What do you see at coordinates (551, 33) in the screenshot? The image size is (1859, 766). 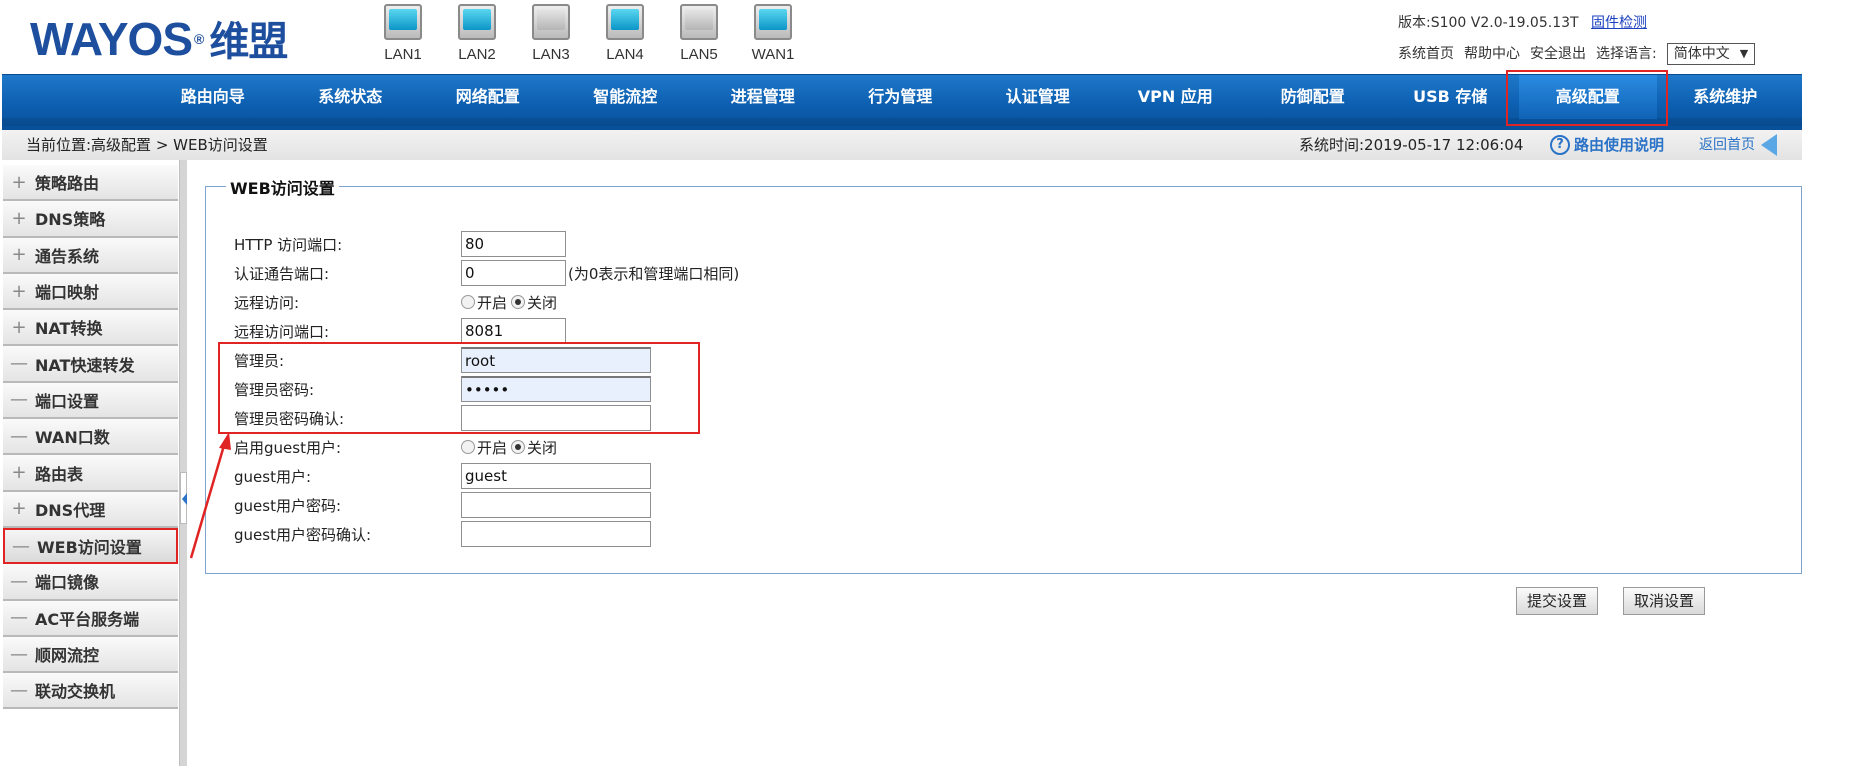 I see `port-lan3: LAN3` at bounding box center [551, 33].